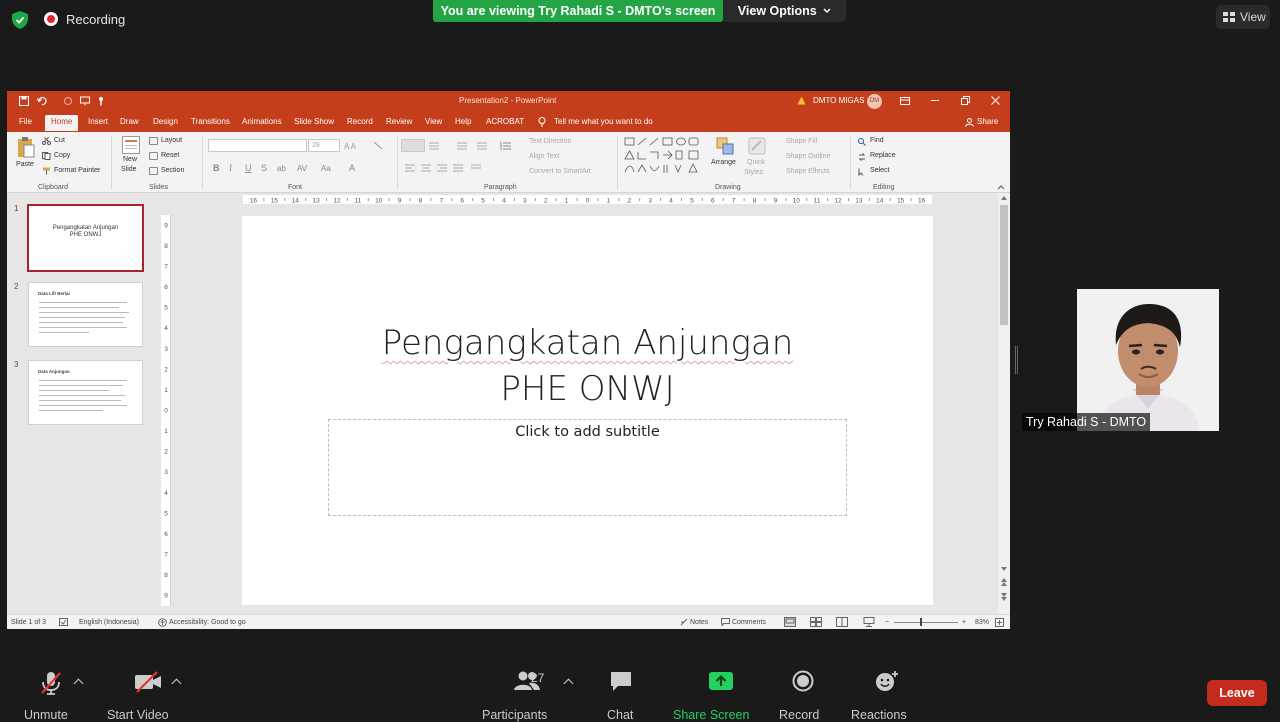 The width and height of the screenshot is (1280, 722). Describe the element at coordinates (1004, 198) in the screenshot. I see `scroll-up-icon` at that location.